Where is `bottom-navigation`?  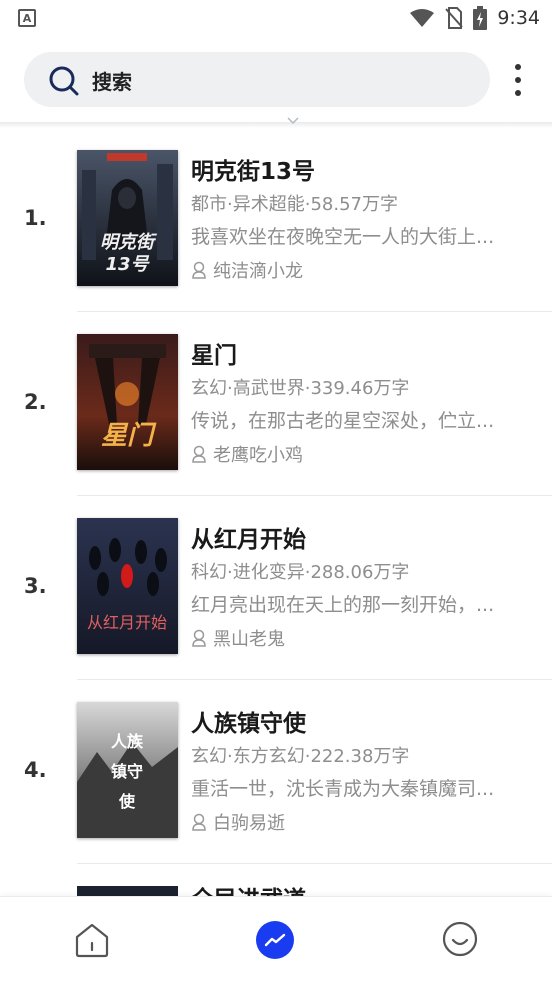 bottom-navigation is located at coordinates (276, 940).